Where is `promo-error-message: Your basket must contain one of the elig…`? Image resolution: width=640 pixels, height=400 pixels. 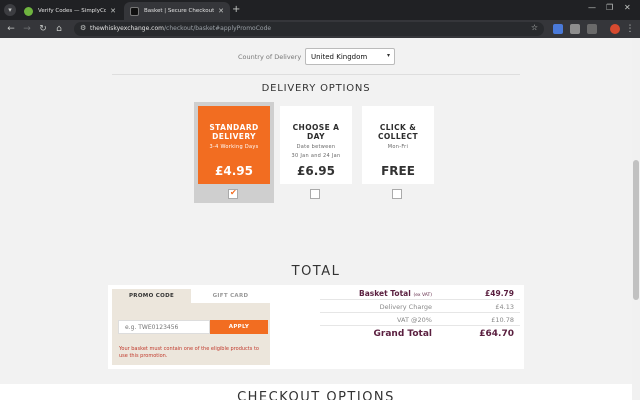 promo-error-message: Your basket must contain one of the elig… is located at coordinates (189, 352).